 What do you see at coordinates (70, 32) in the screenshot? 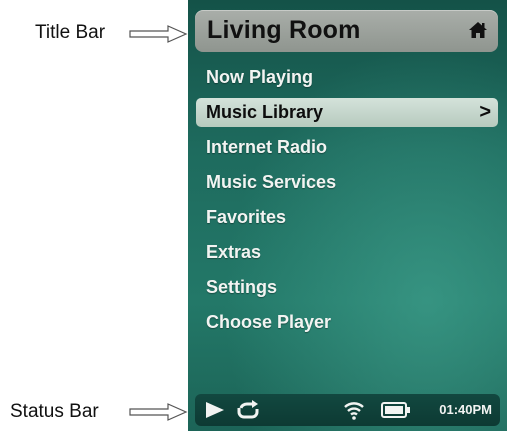
I see `title-bar-callout-label: Title Bar` at bounding box center [70, 32].